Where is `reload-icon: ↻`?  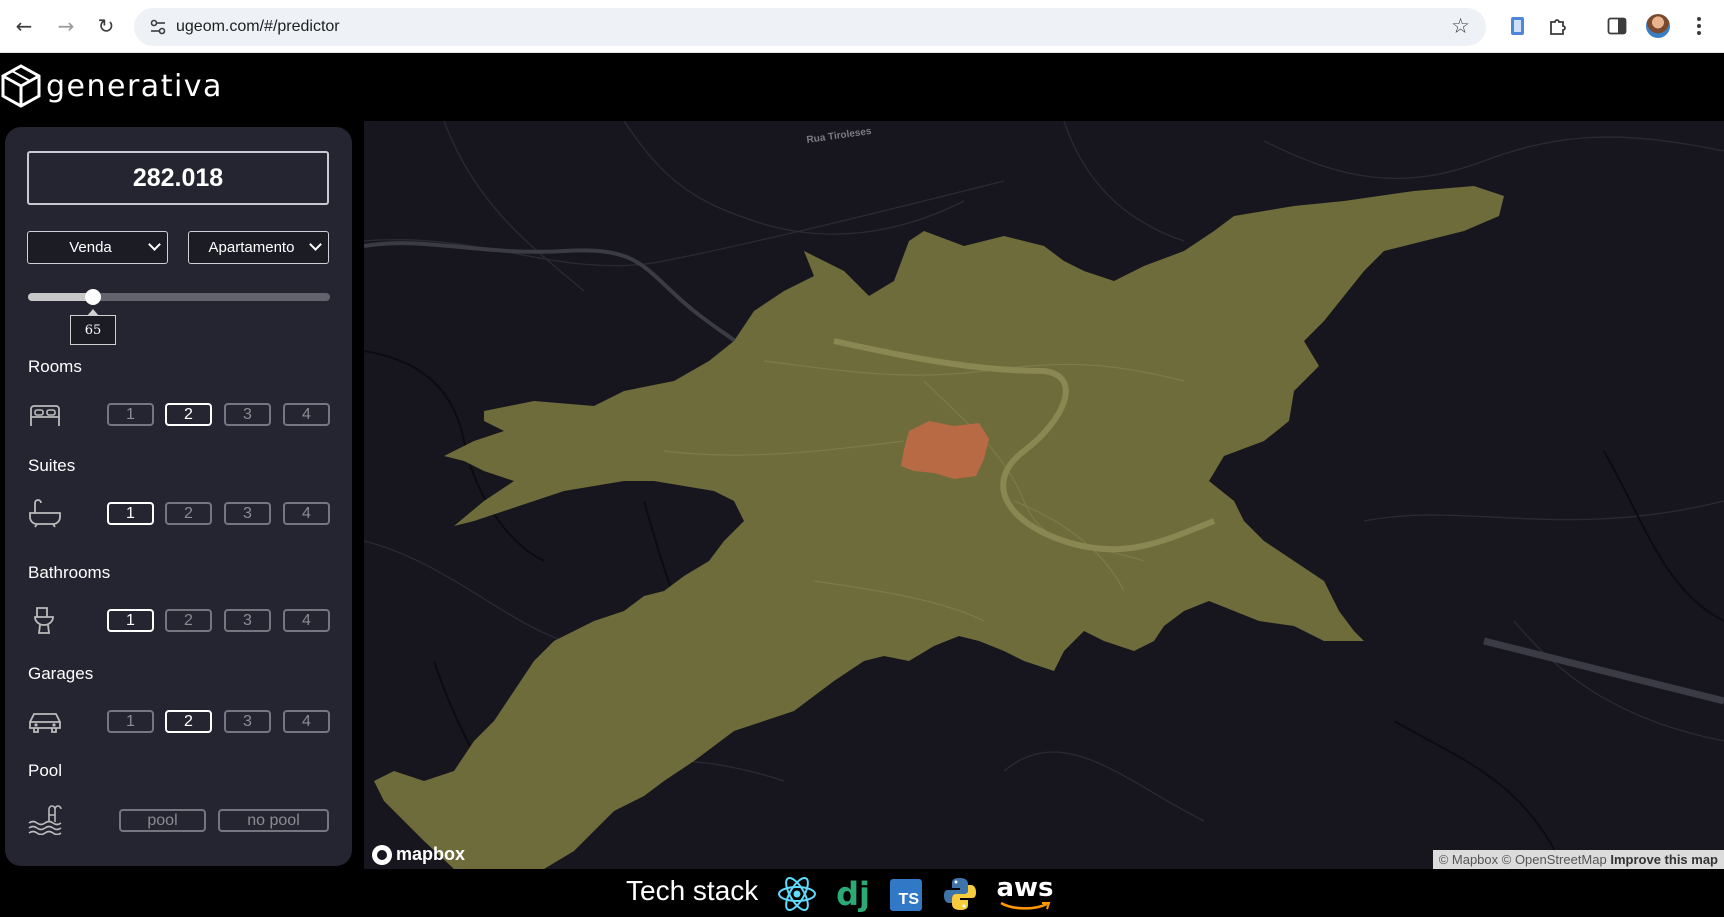 reload-icon: ↻ is located at coordinates (106, 26).